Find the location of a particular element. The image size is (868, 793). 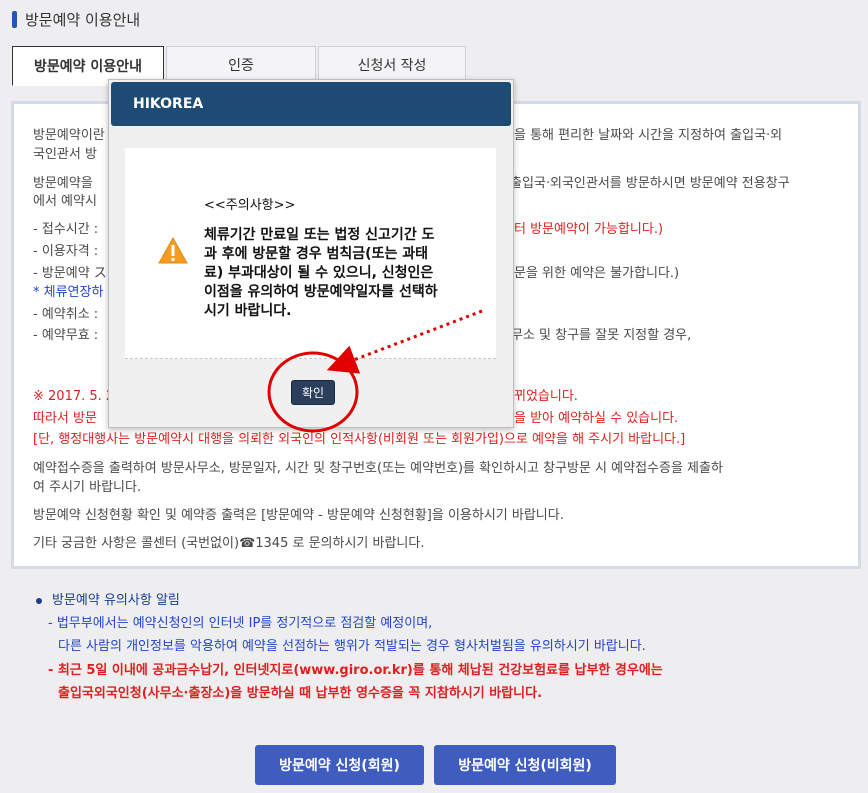

content-line: * 체류연장하 is located at coordinates (68, 292).